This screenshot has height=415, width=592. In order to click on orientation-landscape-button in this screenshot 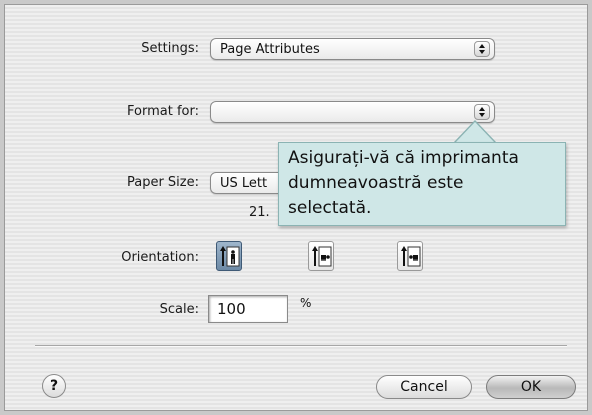, I will do `click(321, 256)`.